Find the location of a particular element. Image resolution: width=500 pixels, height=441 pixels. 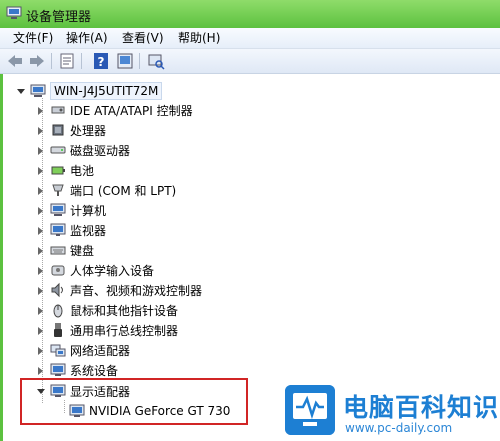

usb-icon is located at coordinates (58, 330).